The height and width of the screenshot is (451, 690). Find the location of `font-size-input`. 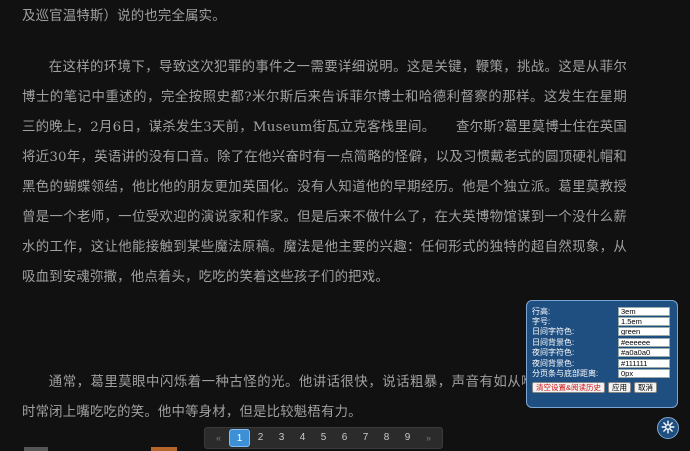

font-size-input is located at coordinates (644, 322).